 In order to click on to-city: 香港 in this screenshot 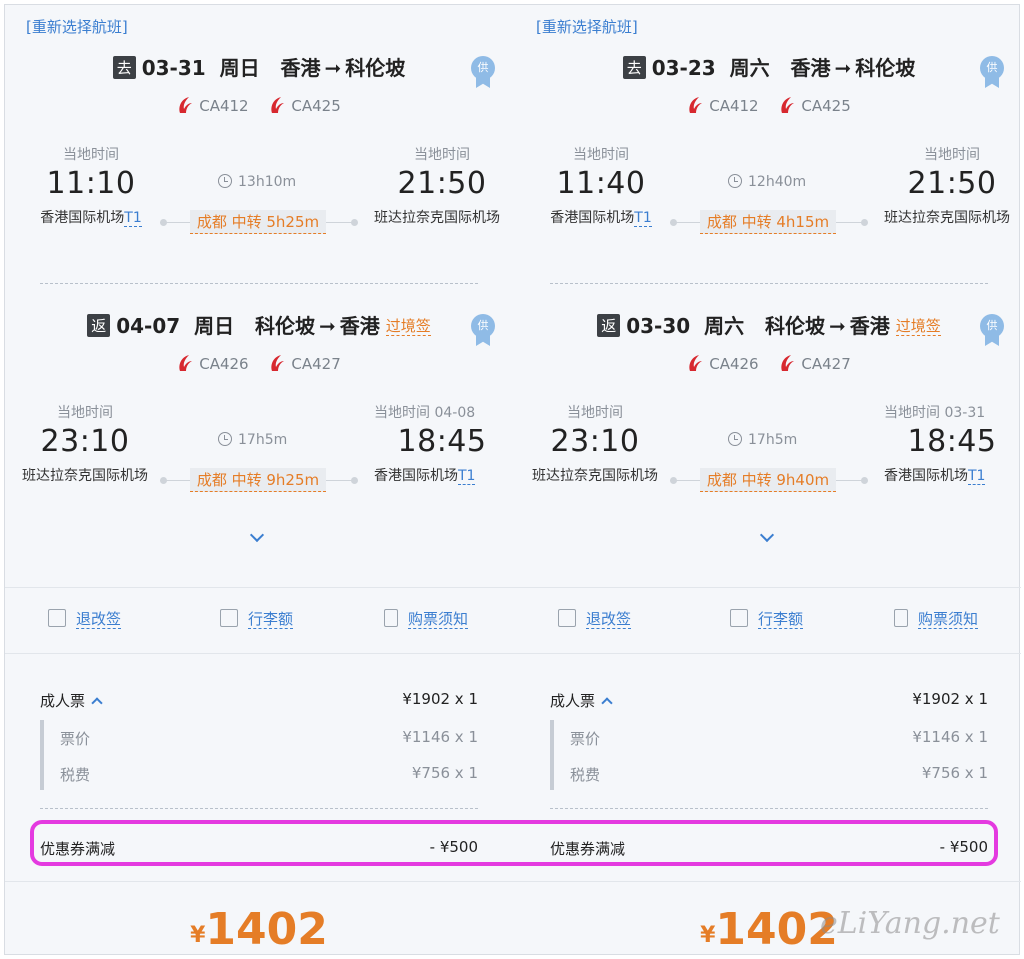, I will do `click(869, 326)`.